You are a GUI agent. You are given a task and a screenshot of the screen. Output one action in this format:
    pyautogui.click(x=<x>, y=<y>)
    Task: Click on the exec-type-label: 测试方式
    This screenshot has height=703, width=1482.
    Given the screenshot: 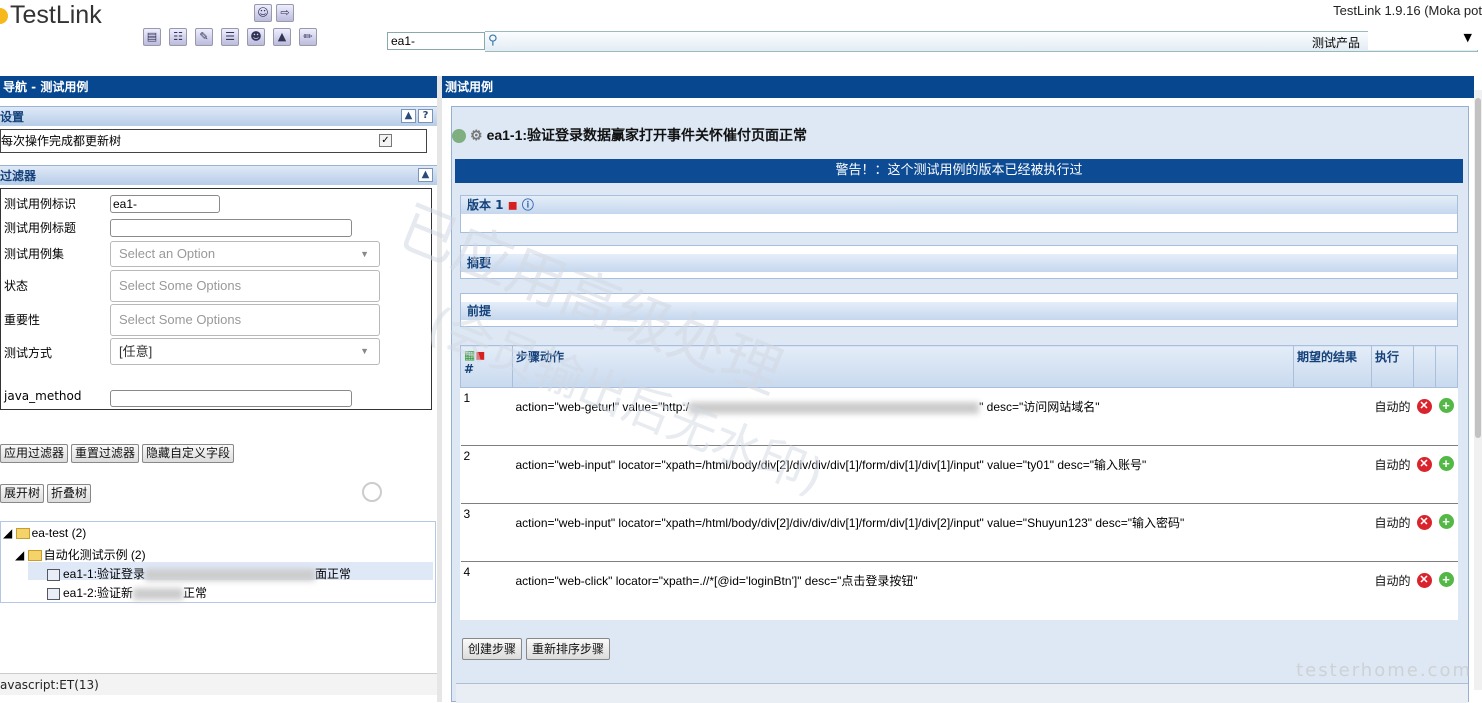 What is the action you would take?
    pyautogui.click(x=28, y=353)
    